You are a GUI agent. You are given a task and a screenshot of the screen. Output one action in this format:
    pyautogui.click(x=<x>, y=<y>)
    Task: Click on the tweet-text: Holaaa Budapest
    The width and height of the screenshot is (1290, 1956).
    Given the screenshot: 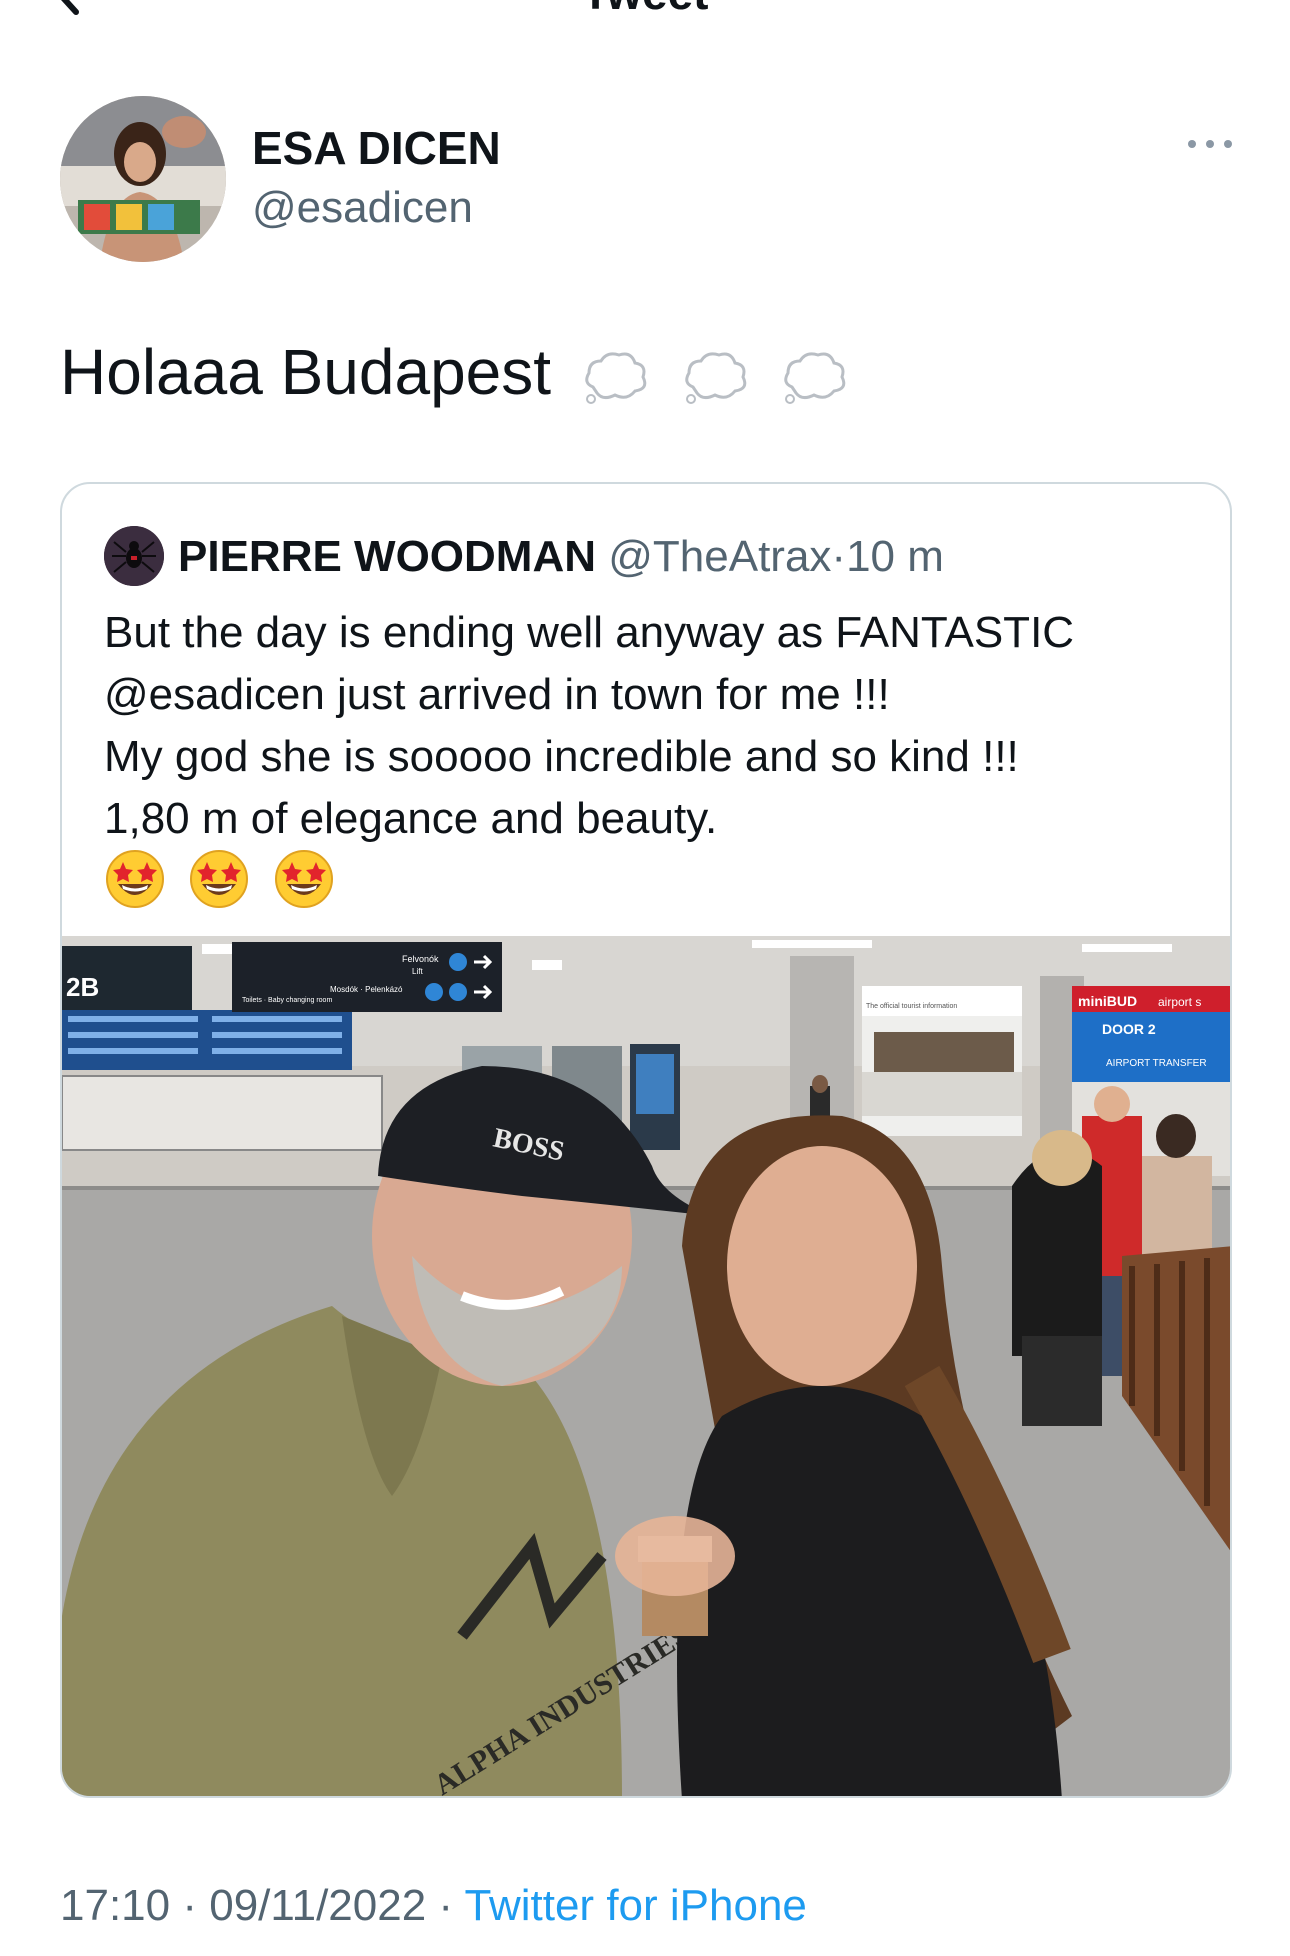 What is the action you would take?
    pyautogui.click(x=455, y=372)
    